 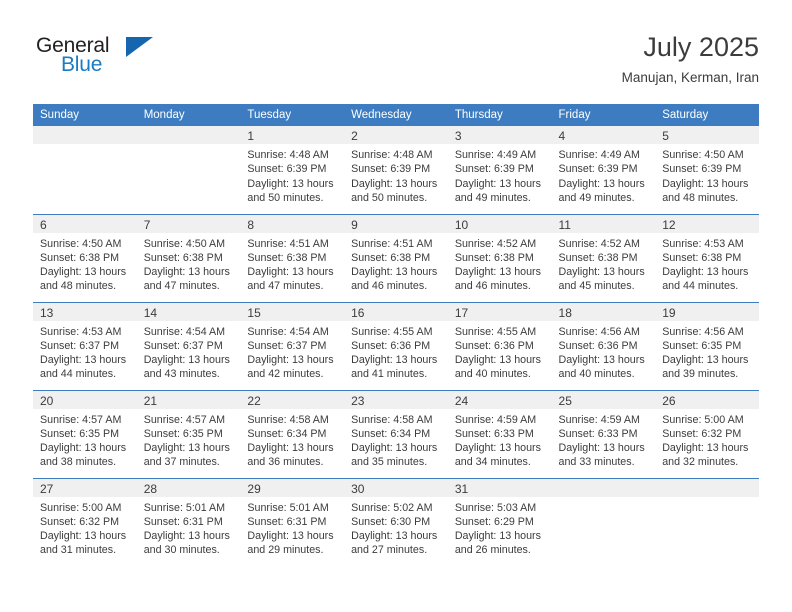 What do you see at coordinates (564, 224) in the screenshot?
I see `day-number: 11` at bounding box center [564, 224].